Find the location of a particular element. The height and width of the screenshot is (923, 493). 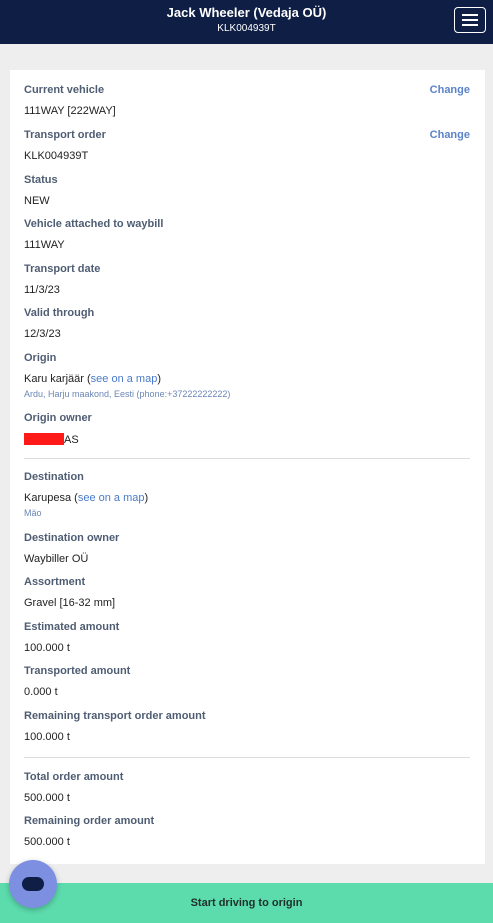

current-vehicle-label: Current vehicle is located at coordinates (64, 90).